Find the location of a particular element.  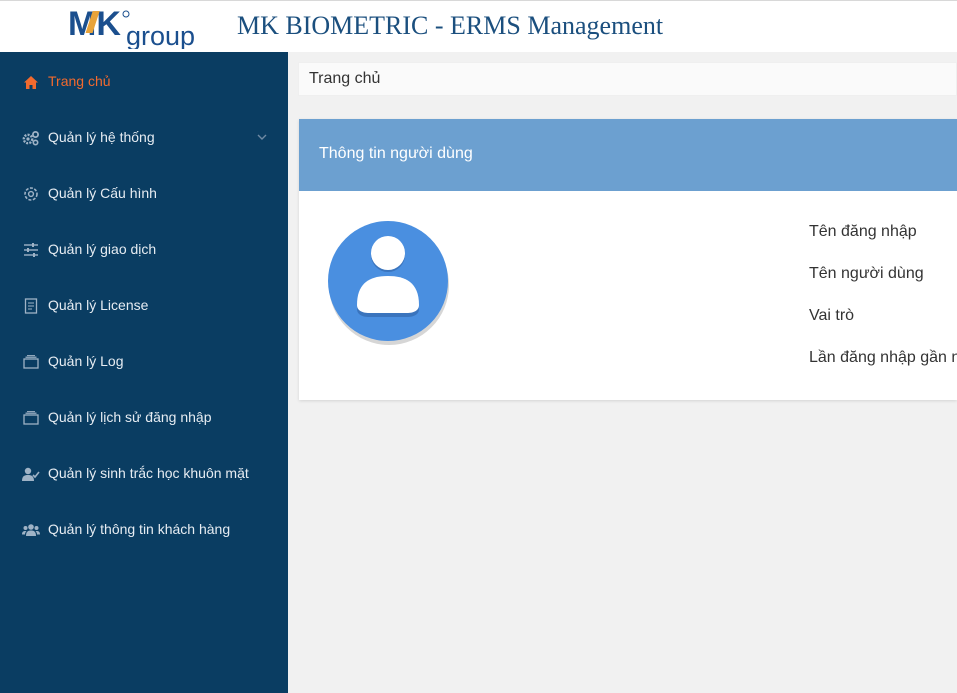

app-title: MK BIOMETRIC - ERMS Management is located at coordinates (450, 25).